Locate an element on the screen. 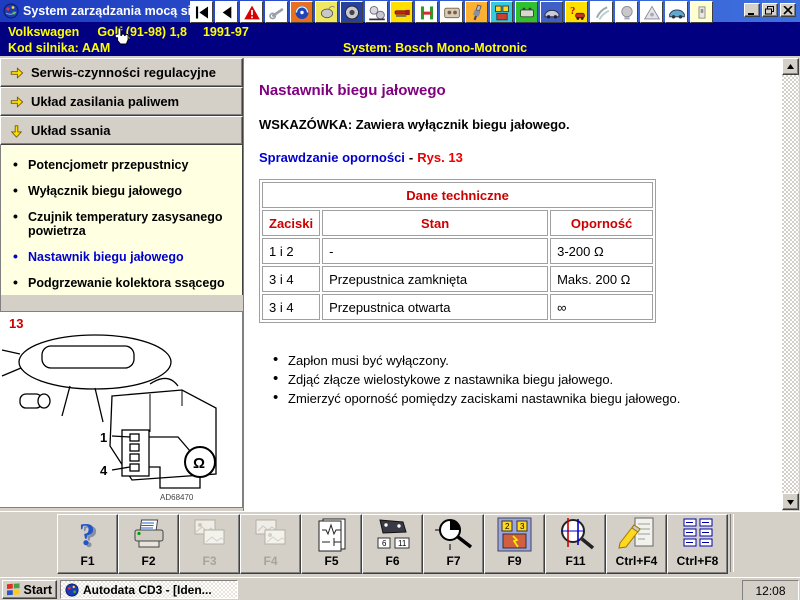 Image resolution: width=800 pixels, height=600 pixels. sidebar-item: Czujnik temperatury zasysanego powietrza is located at coordinates (123, 223).